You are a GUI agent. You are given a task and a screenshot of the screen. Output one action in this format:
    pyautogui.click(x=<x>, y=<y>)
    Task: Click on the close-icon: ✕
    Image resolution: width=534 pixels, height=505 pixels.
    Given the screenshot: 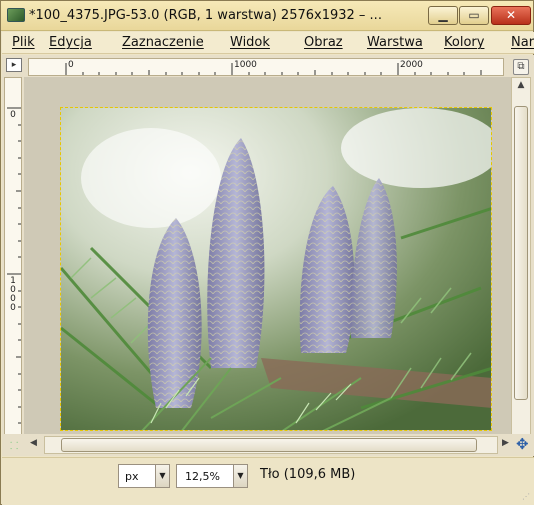 What is the action you would take?
    pyautogui.click(x=511, y=15)
    